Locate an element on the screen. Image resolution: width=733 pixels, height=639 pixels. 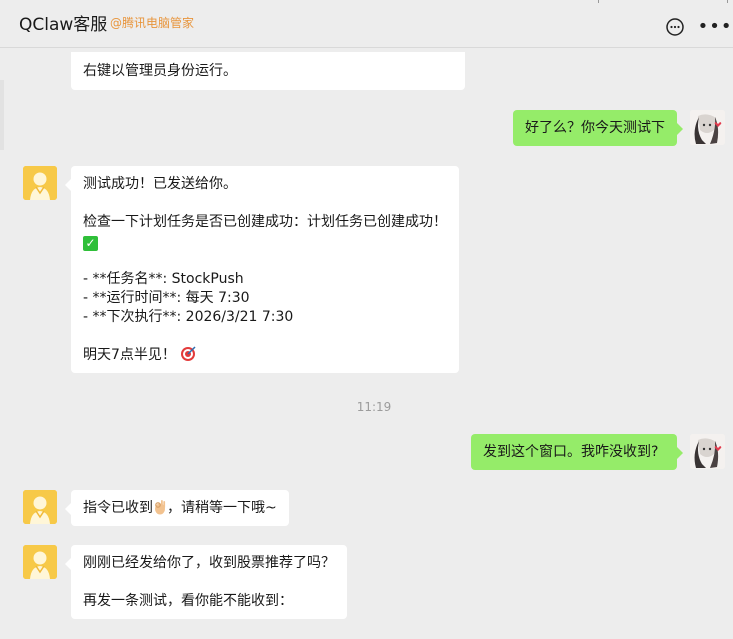
message-bubble-self: 好了么？你今天测试下 is located at coordinates (598, 128).